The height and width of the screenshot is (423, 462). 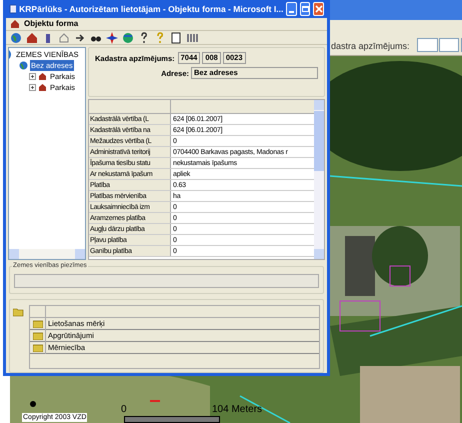 I want to click on grid-icon, so click(x=192, y=38).